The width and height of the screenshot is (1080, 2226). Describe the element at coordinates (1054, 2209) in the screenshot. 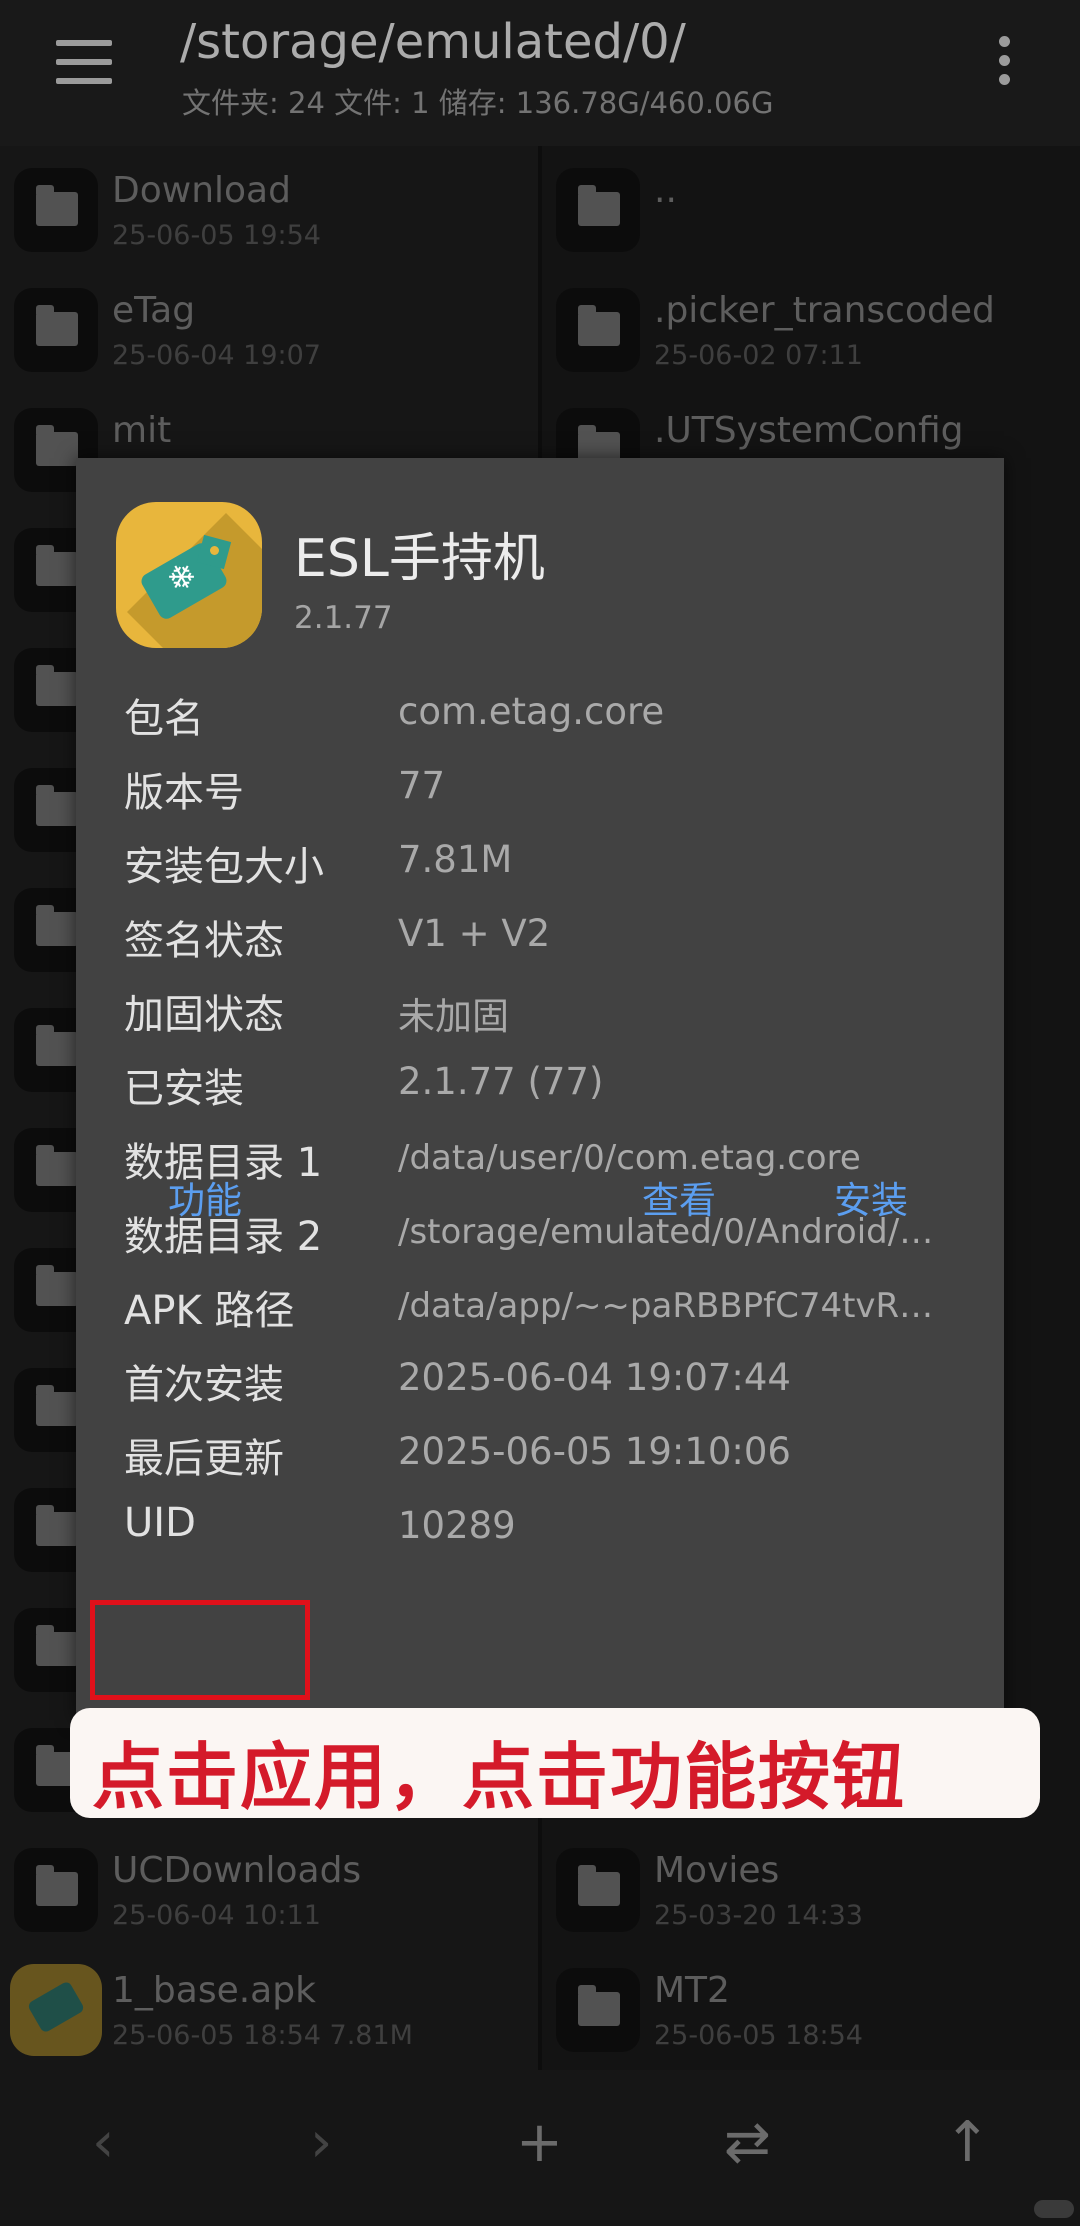

I see `watermark-badge` at that location.